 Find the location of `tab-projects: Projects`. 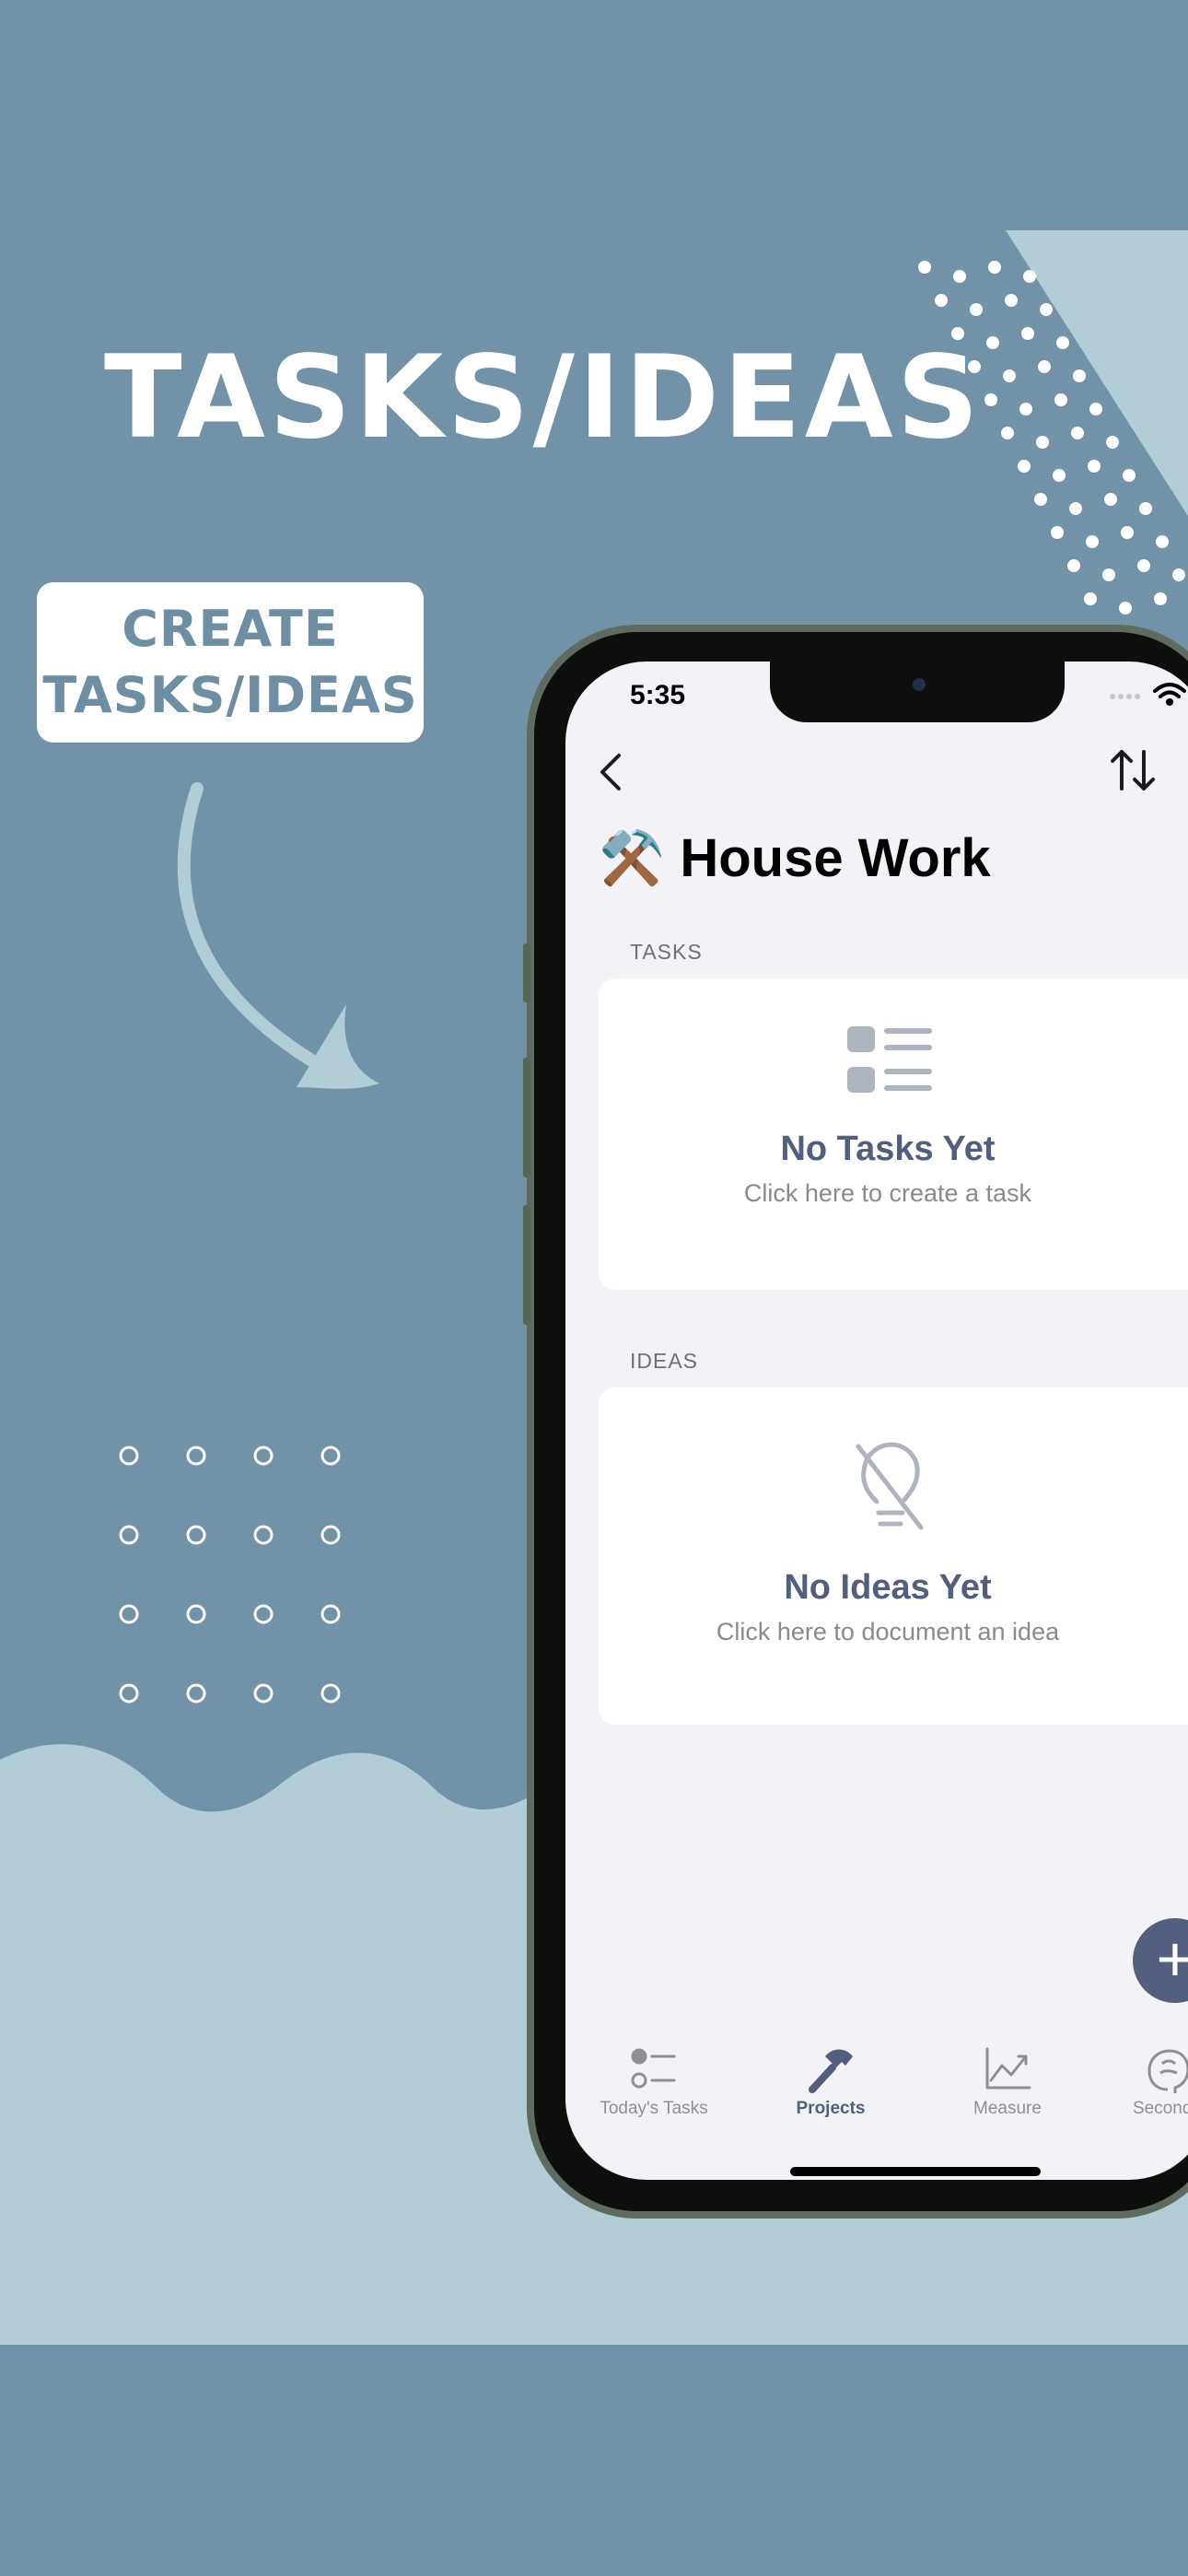

tab-projects: Projects is located at coordinates (831, 2081).